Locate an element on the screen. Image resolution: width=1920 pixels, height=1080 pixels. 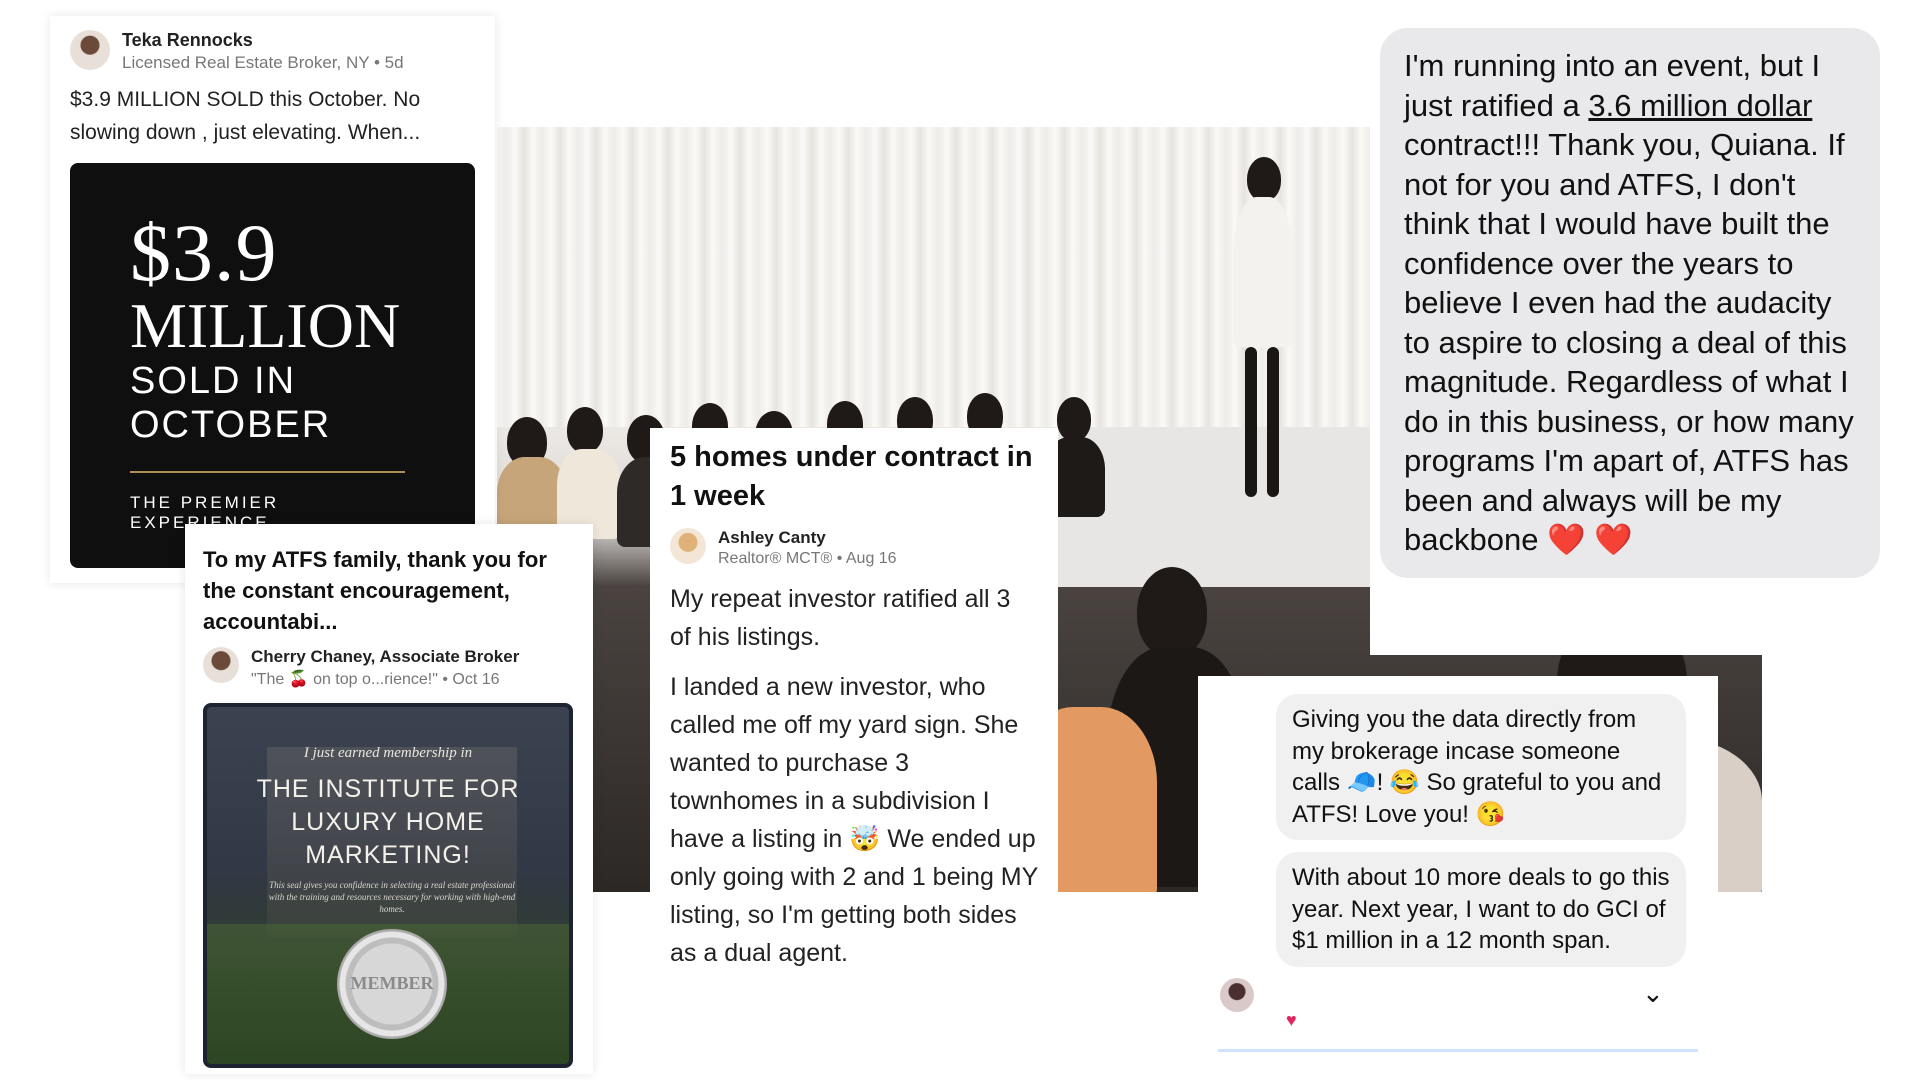
author-meta: "The 🍒 on top o...rience!" • Oct 16 is located at coordinates (375, 679).